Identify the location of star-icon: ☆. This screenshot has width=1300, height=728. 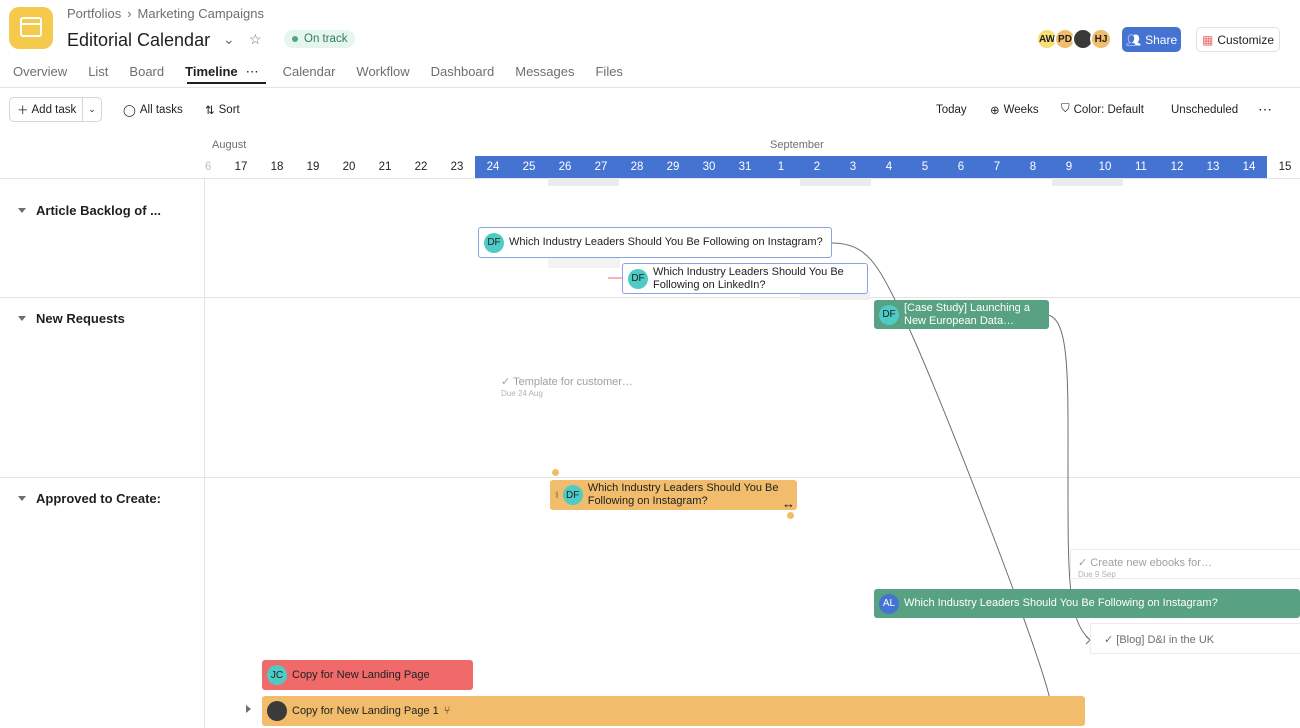
(255, 39).